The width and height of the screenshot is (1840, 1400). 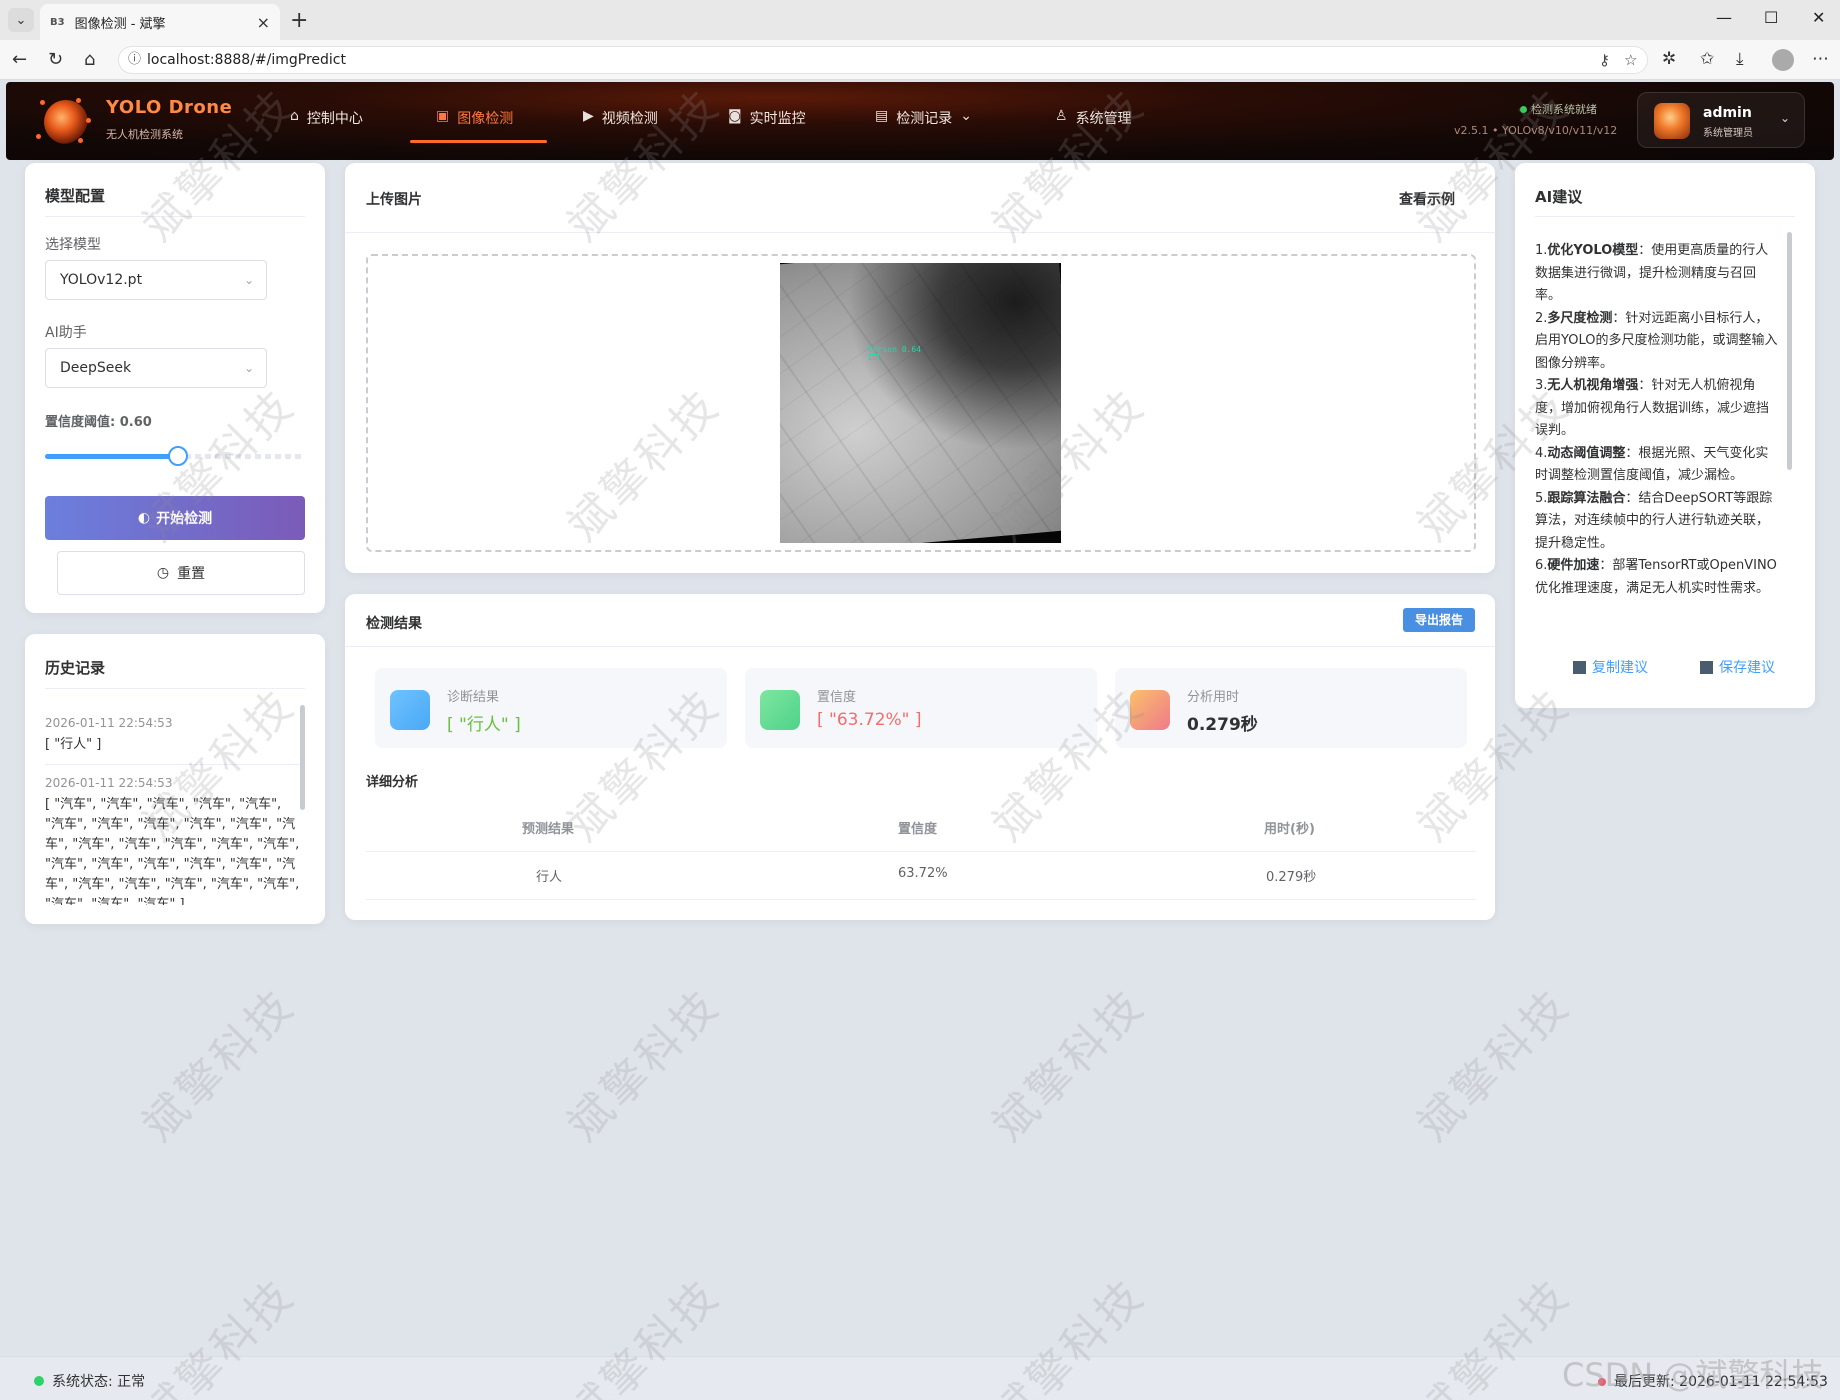 I want to click on browser-tab-bar: ⌄ B3 图像检测 - 斌擎 × + — ☐ ✕, so click(x=920, y=20).